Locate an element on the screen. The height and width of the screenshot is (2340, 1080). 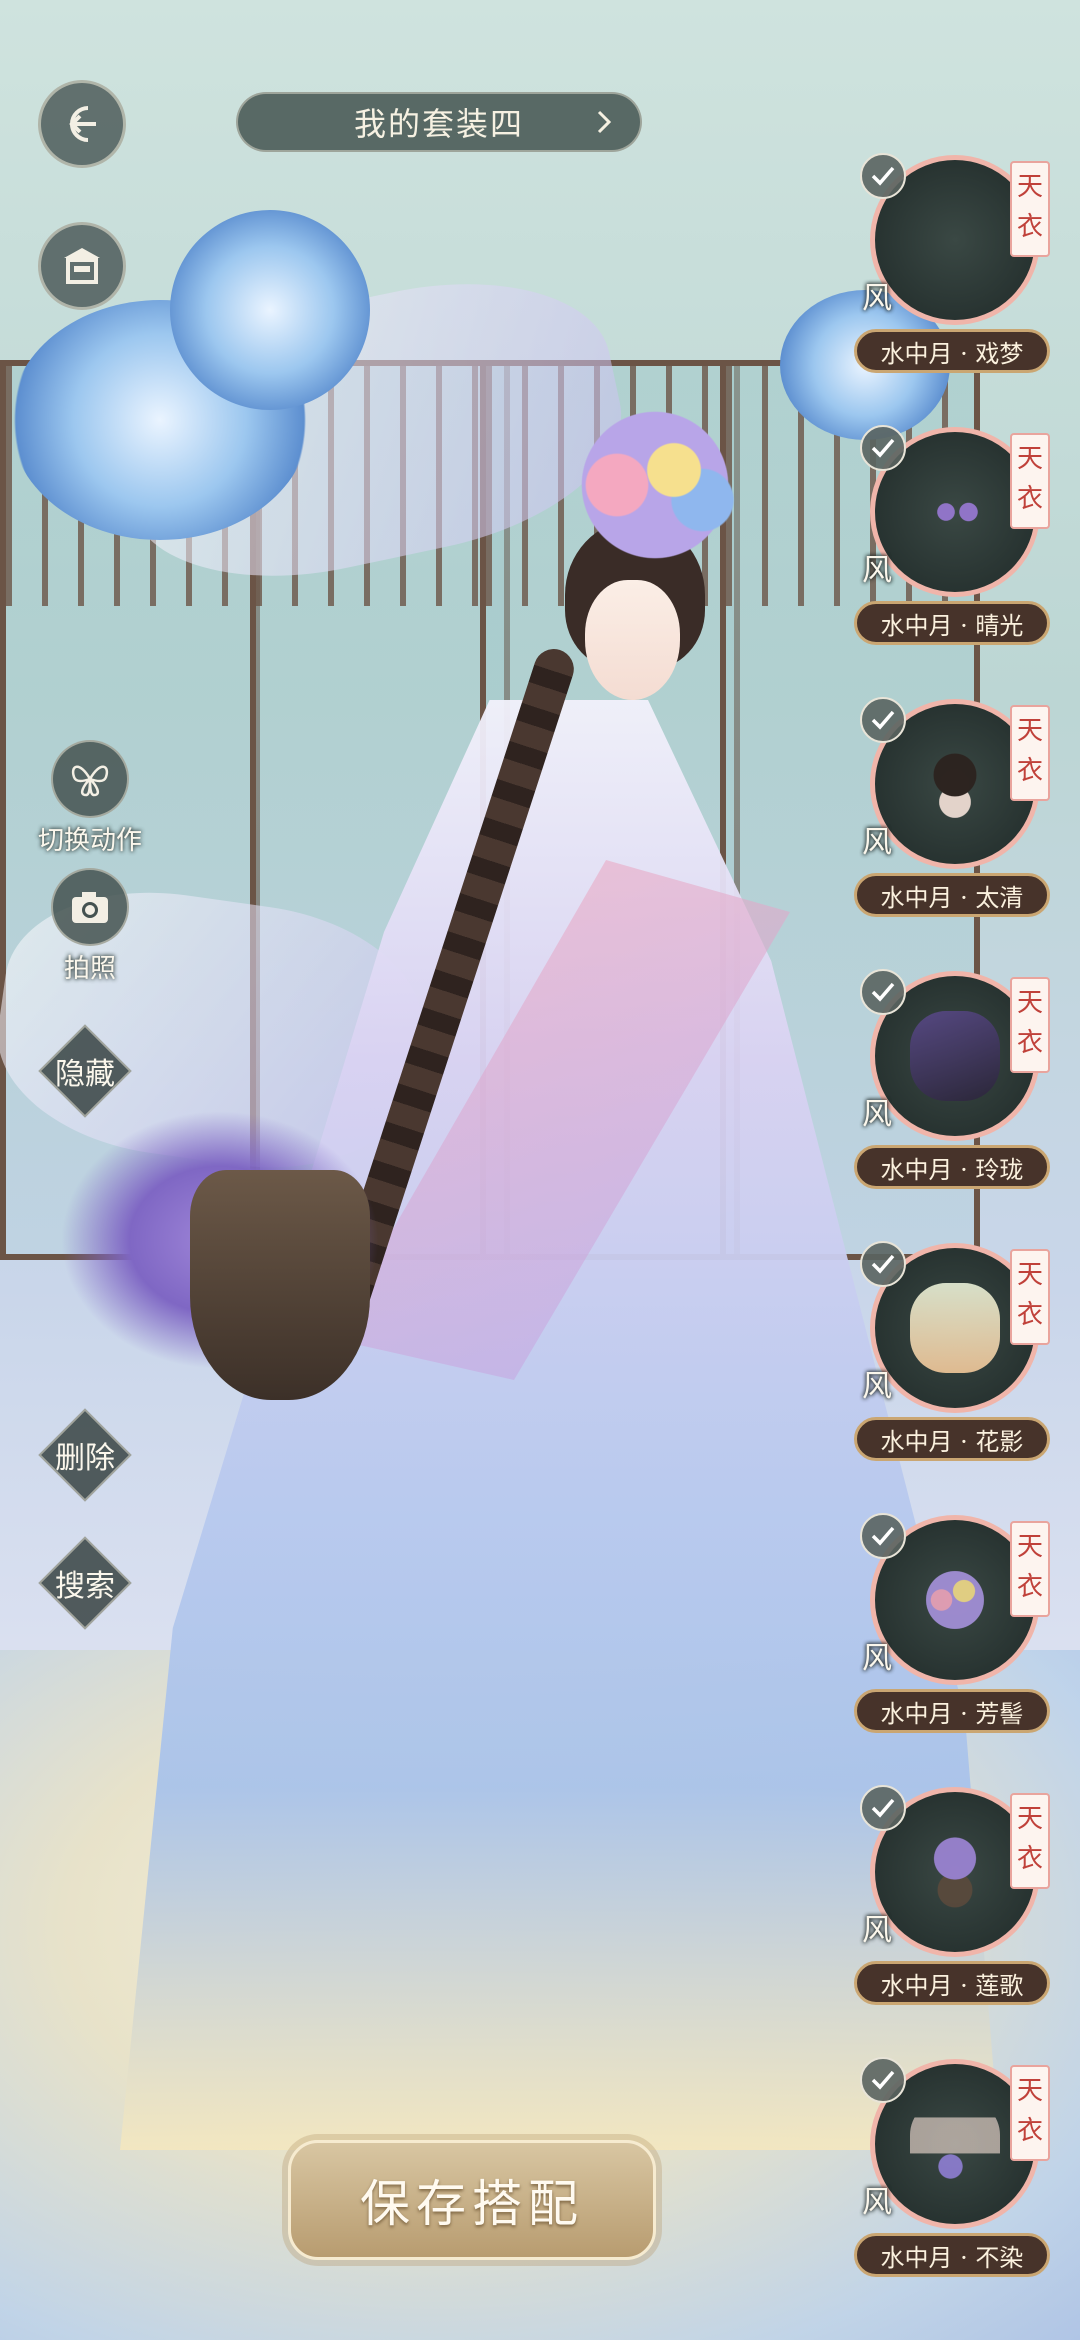
search-label: 搜索 is located at coordinates (85, 1586).